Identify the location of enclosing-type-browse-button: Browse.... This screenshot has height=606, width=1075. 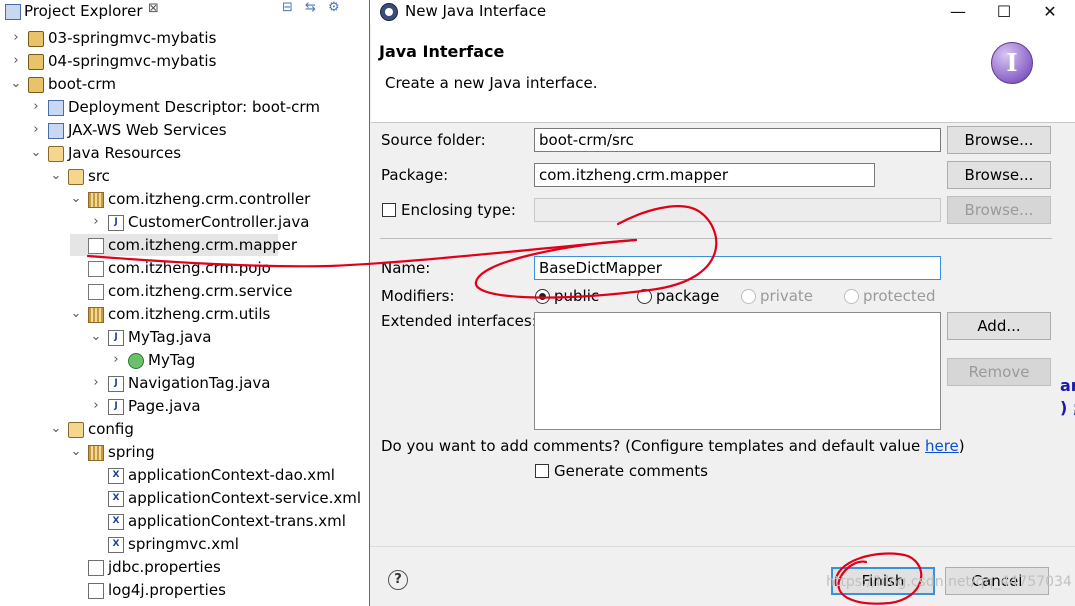
(999, 210).